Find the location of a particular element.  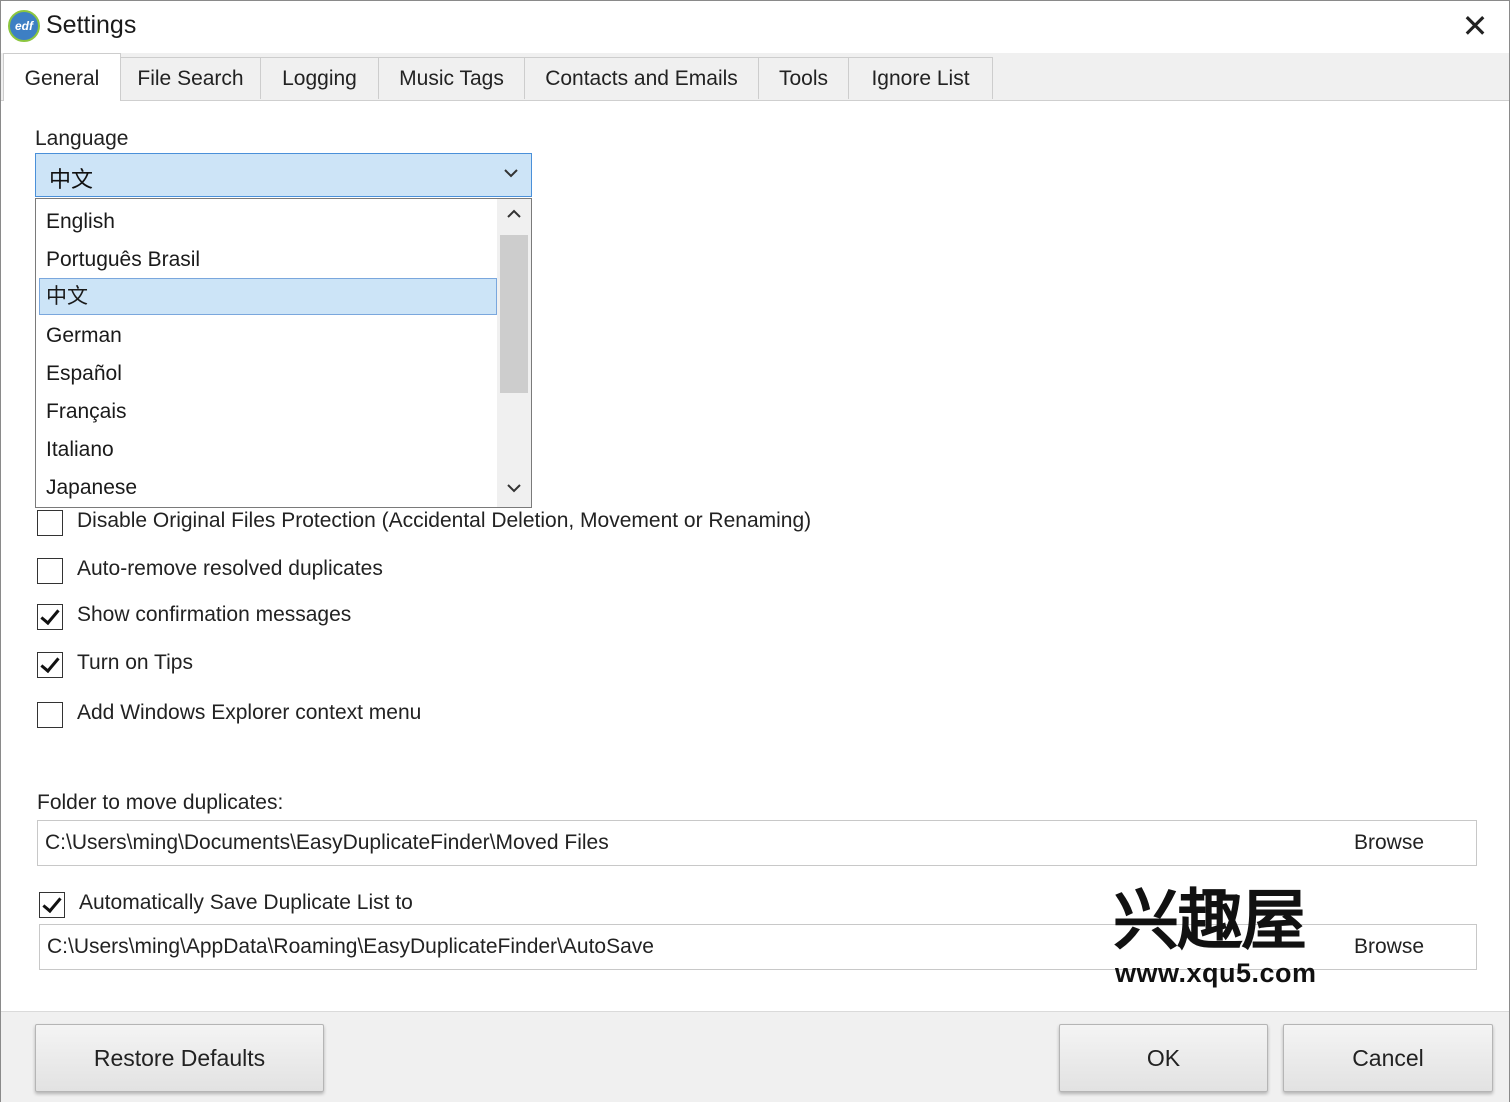

tab-tools: Tools is located at coordinates (803, 78).